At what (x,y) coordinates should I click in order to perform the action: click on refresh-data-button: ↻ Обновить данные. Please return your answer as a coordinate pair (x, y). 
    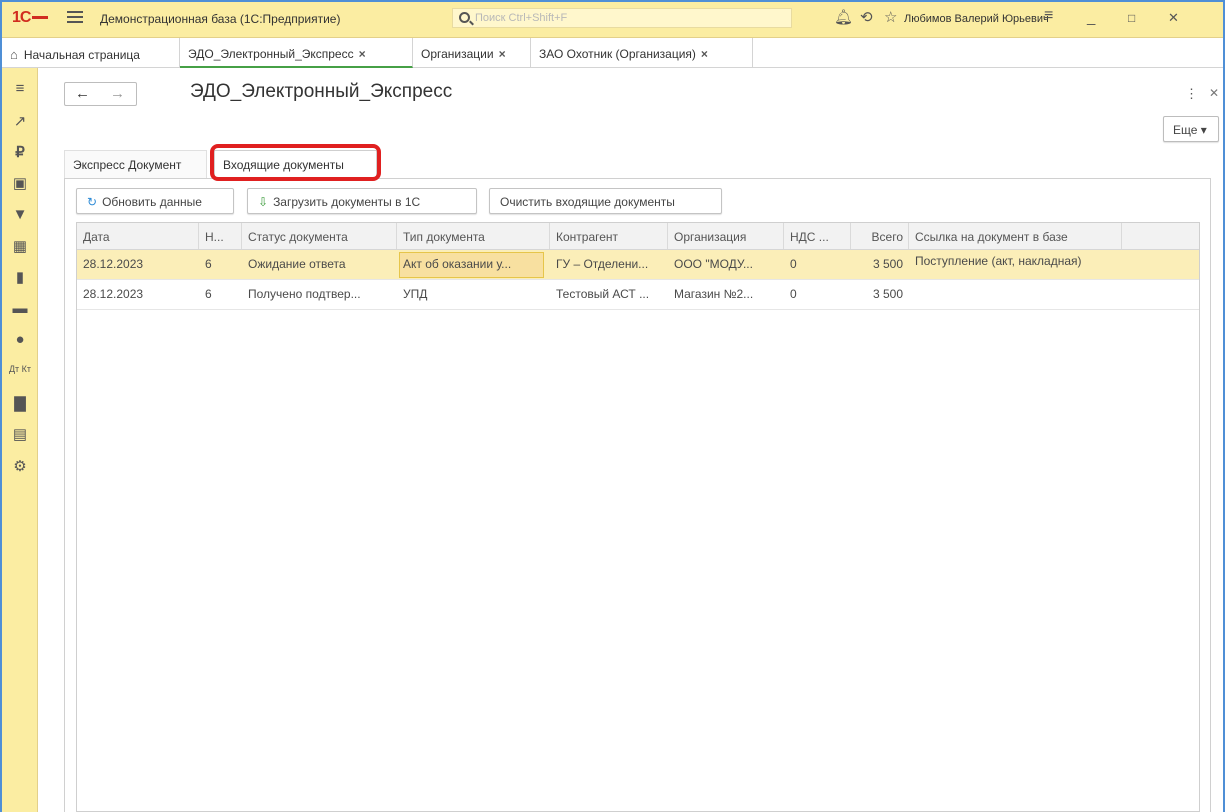
    Looking at the image, I should click on (155, 201).